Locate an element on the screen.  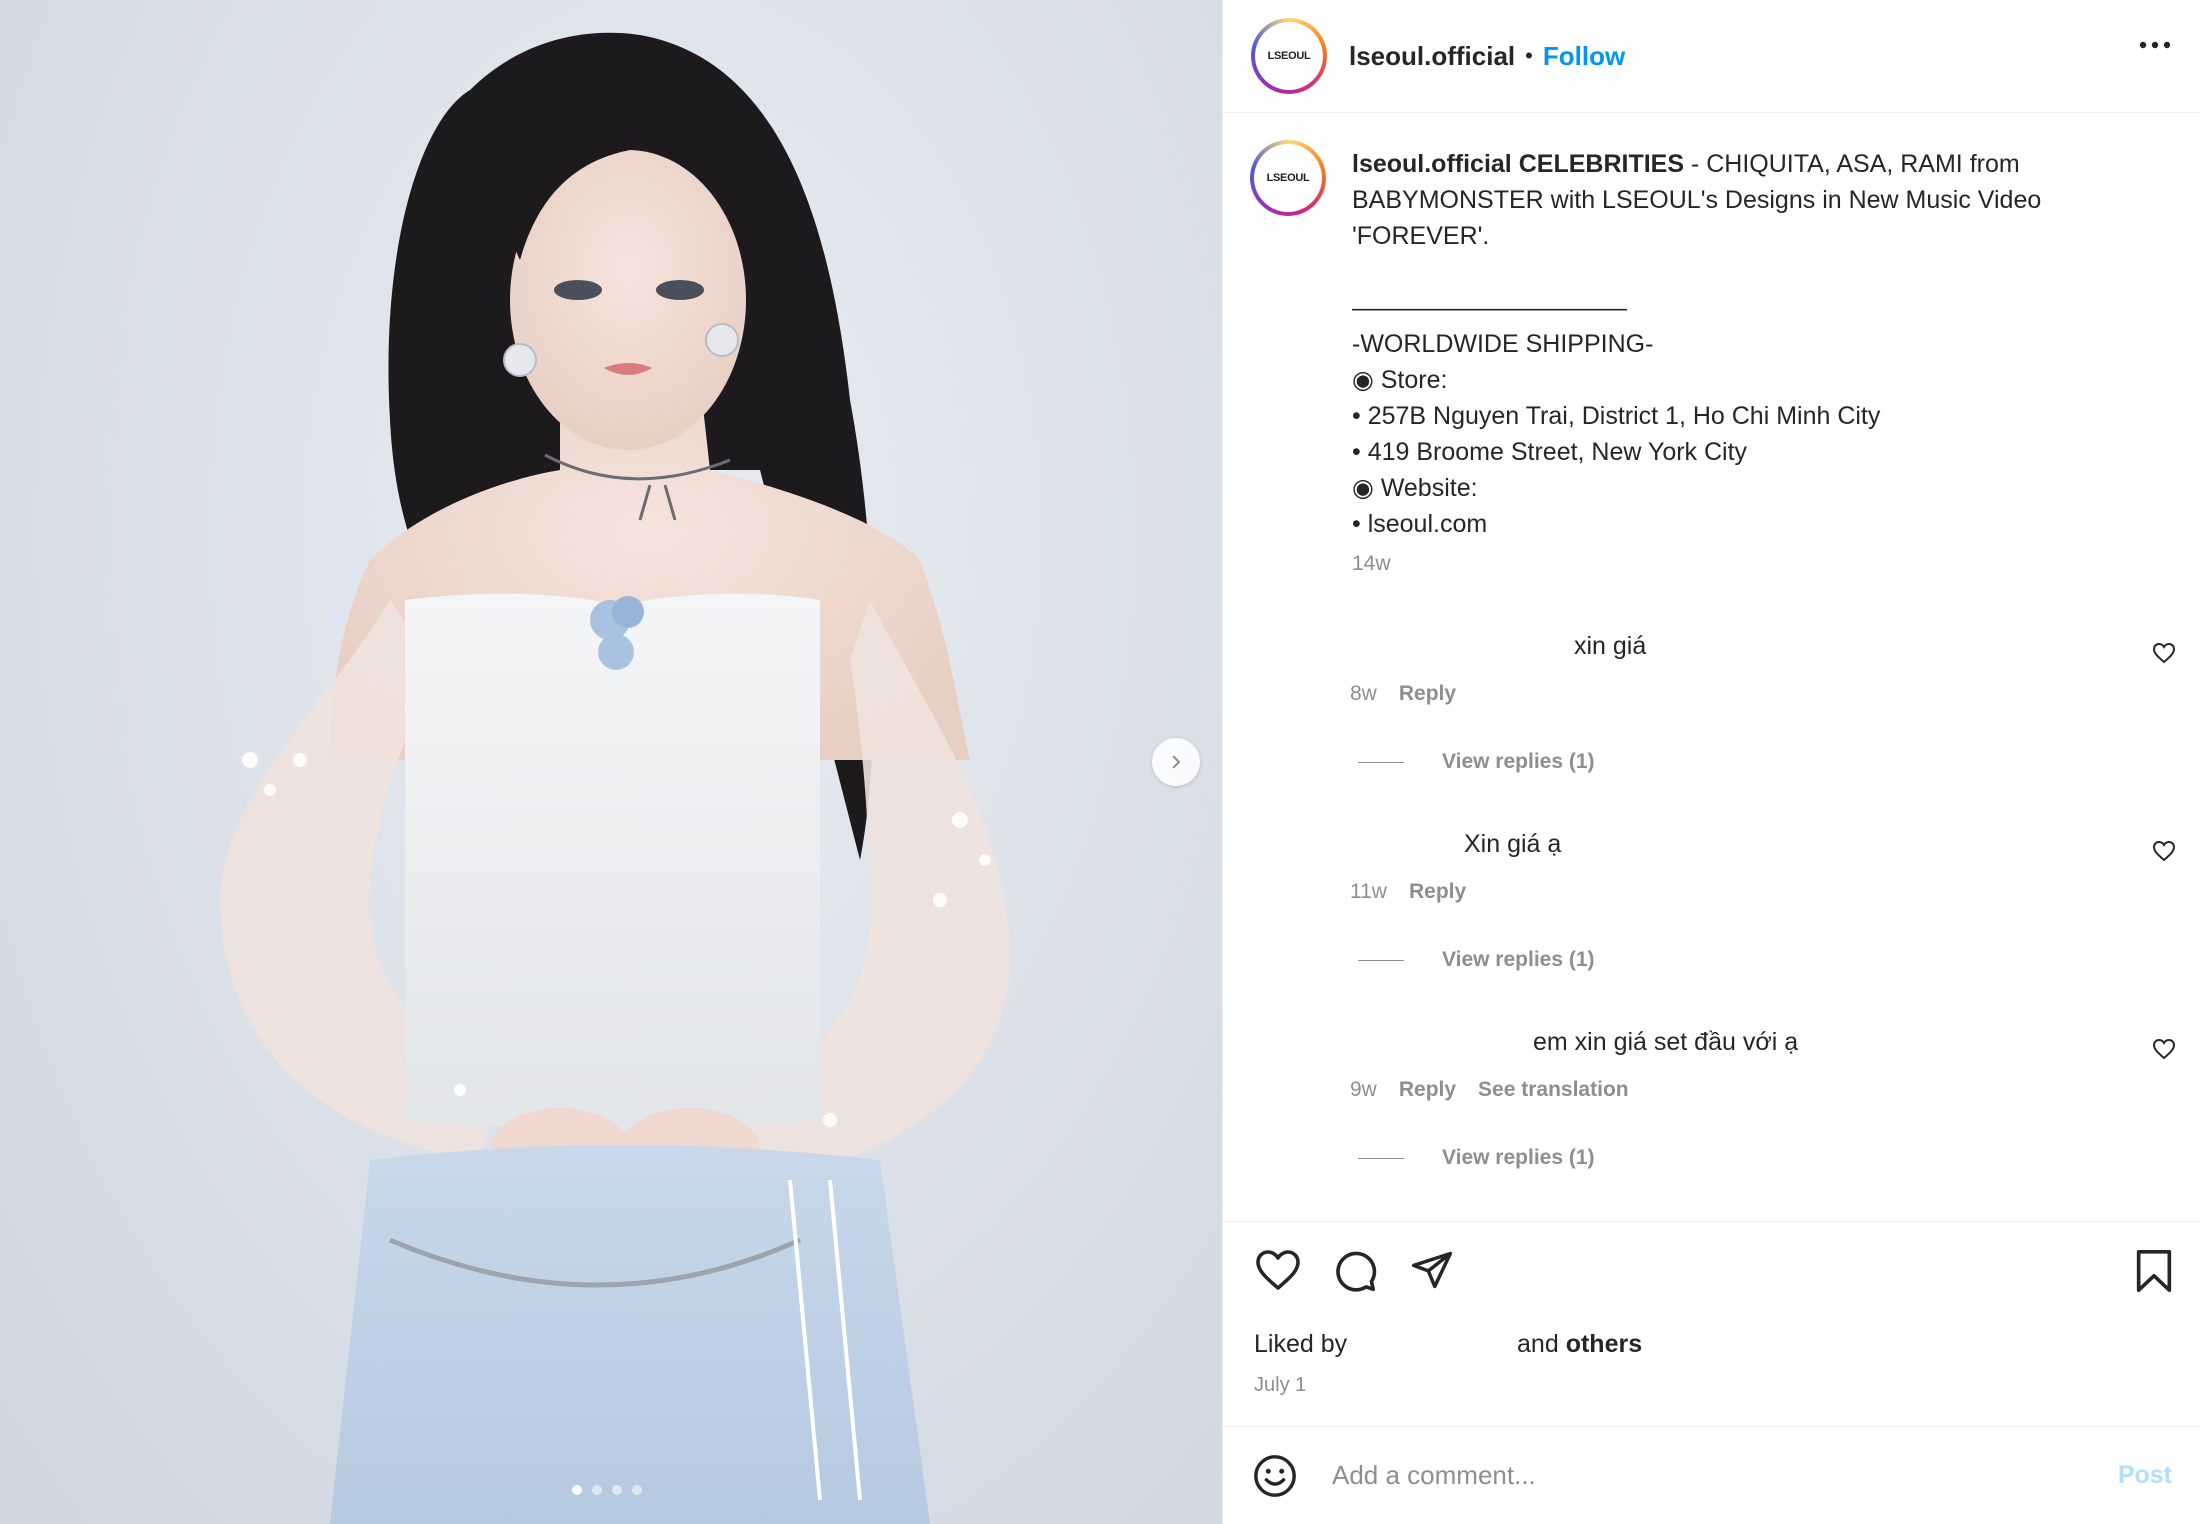
chevron-right-icon is located at coordinates (1176, 762).